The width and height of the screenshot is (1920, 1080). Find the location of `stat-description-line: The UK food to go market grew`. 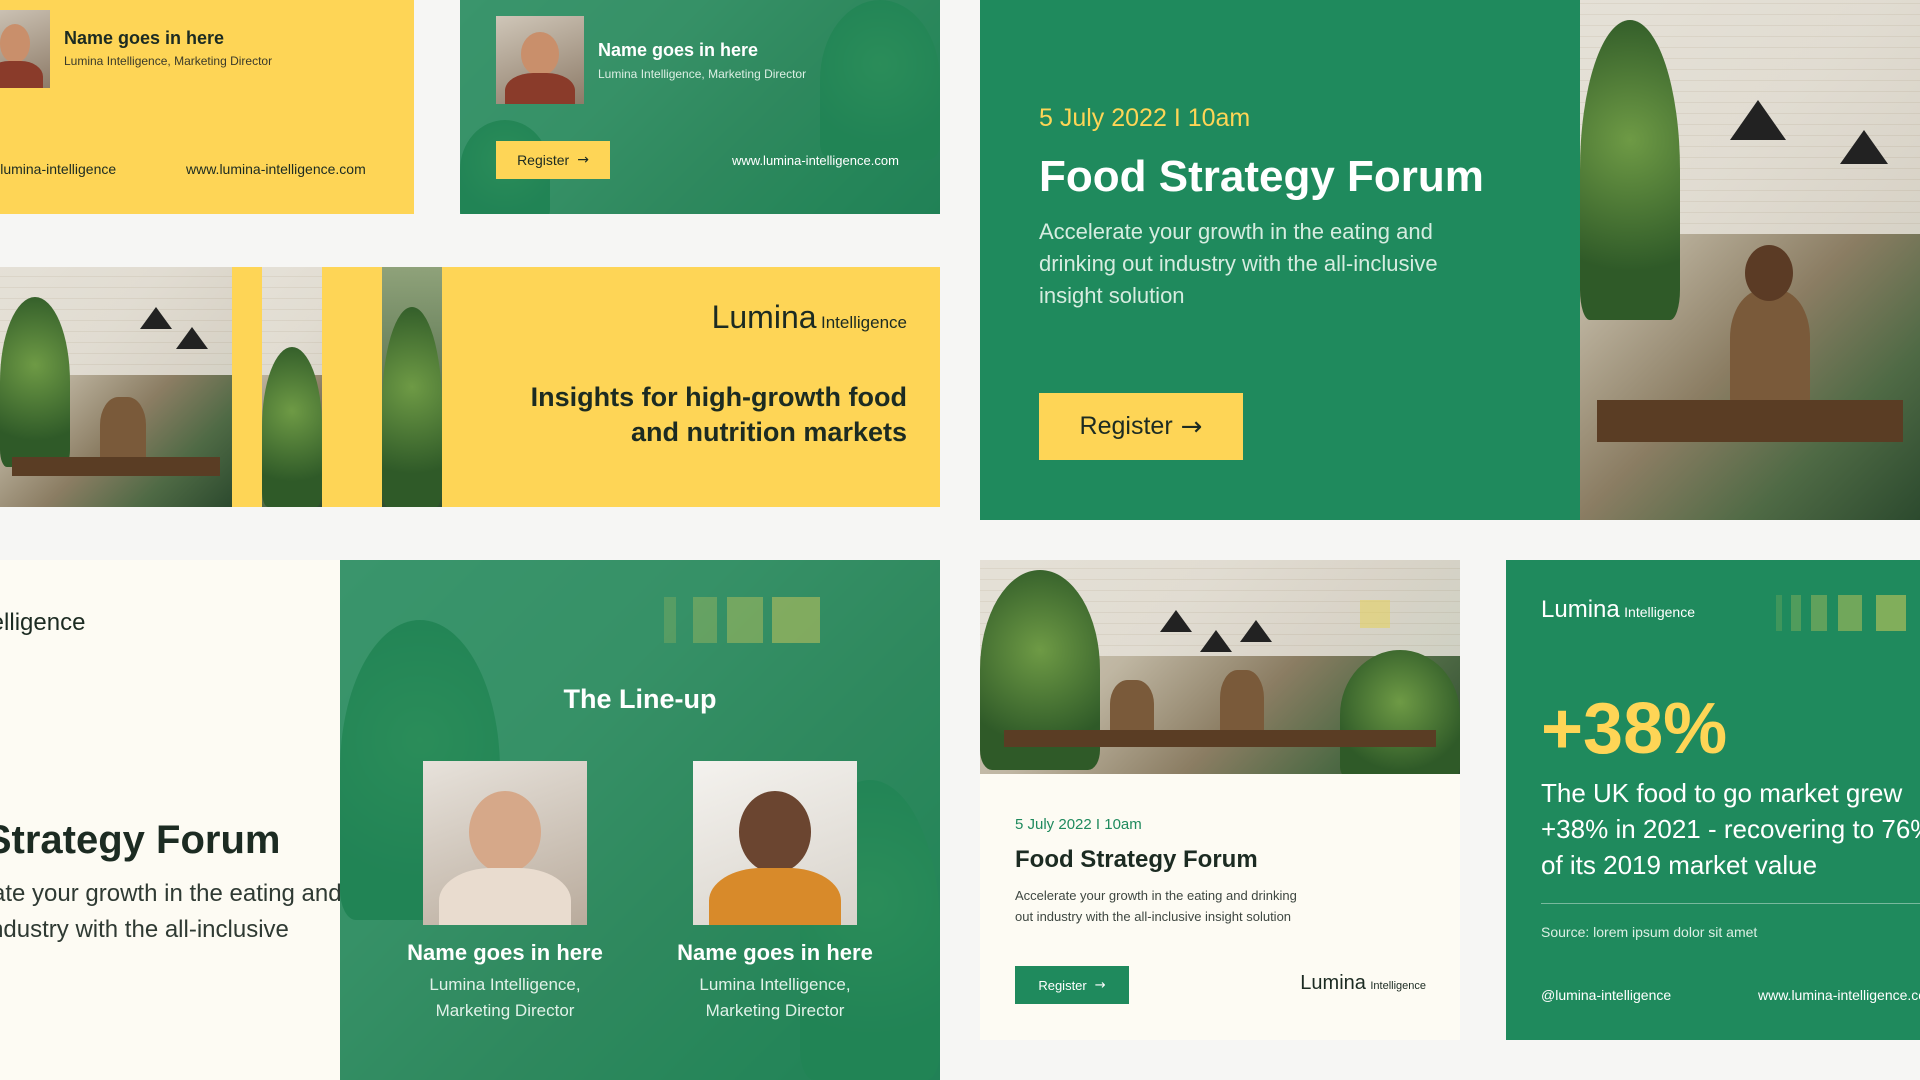

stat-description-line: The UK food to go market grew is located at coordinates (1722, 793).